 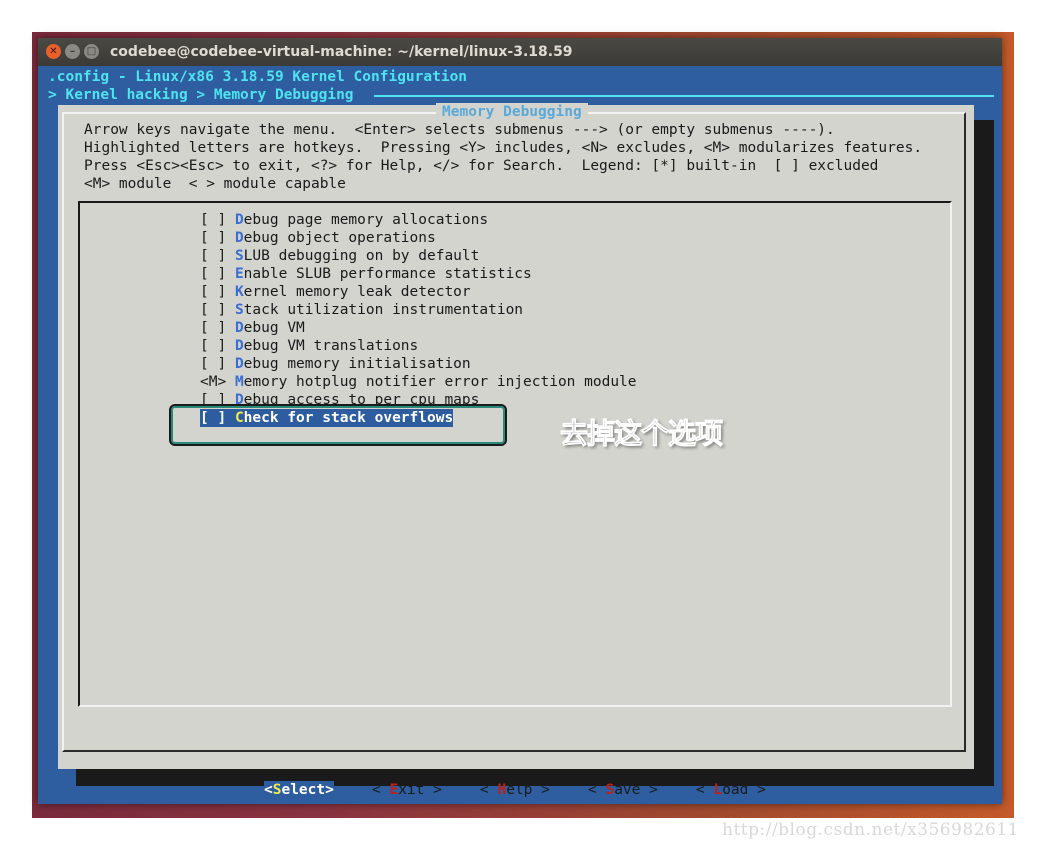 What do you see at coordinates (357, 364) in the screenshot?
I see `item-label: ebug memory initialisation` at bounding box center [357, 364].